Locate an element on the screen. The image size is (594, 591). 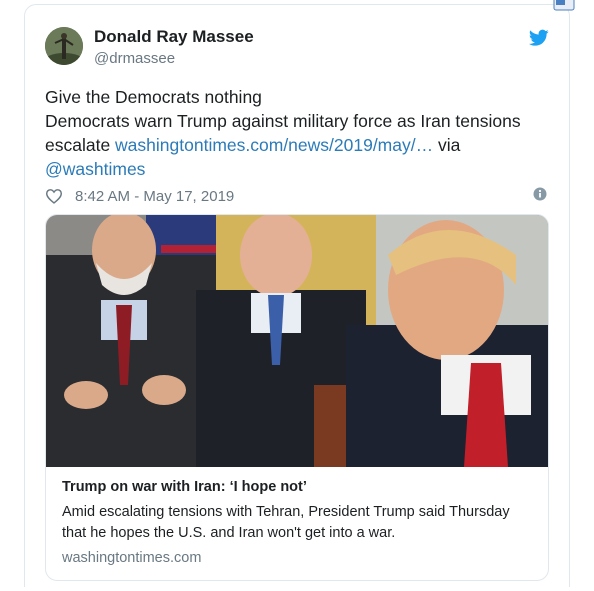
card-title: Trump on war with Iran: ‘I hope not’ is located at coordinates (299, 487).